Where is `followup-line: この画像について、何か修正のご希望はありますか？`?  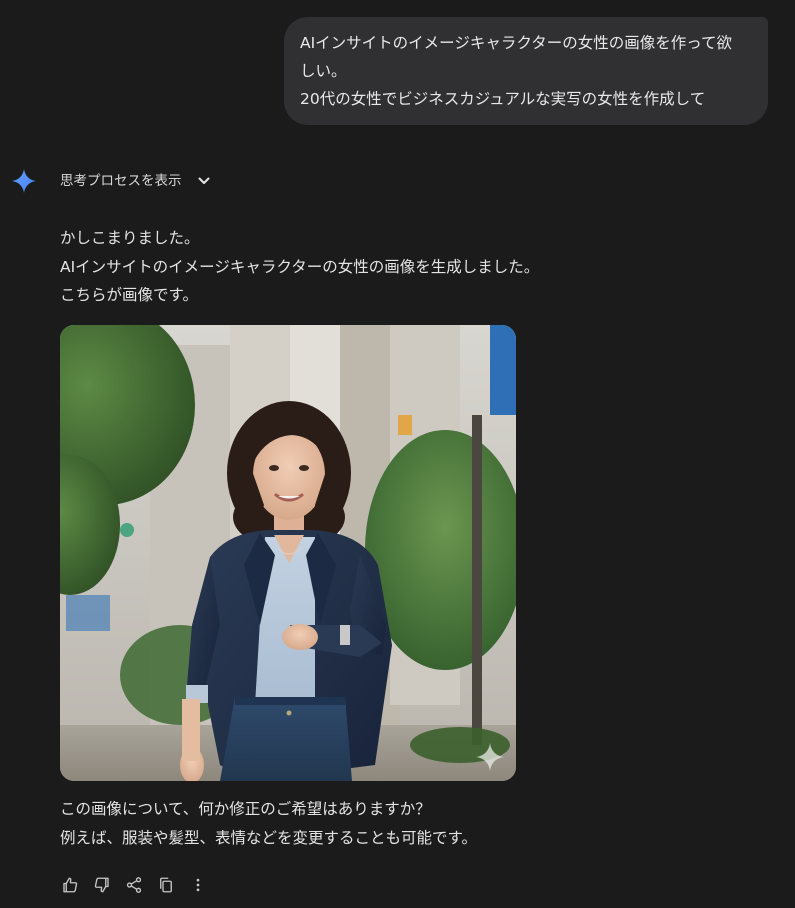
followup-line: この画像について、何か修正のご希望はありますか？ is located at coordinates (245, 809).